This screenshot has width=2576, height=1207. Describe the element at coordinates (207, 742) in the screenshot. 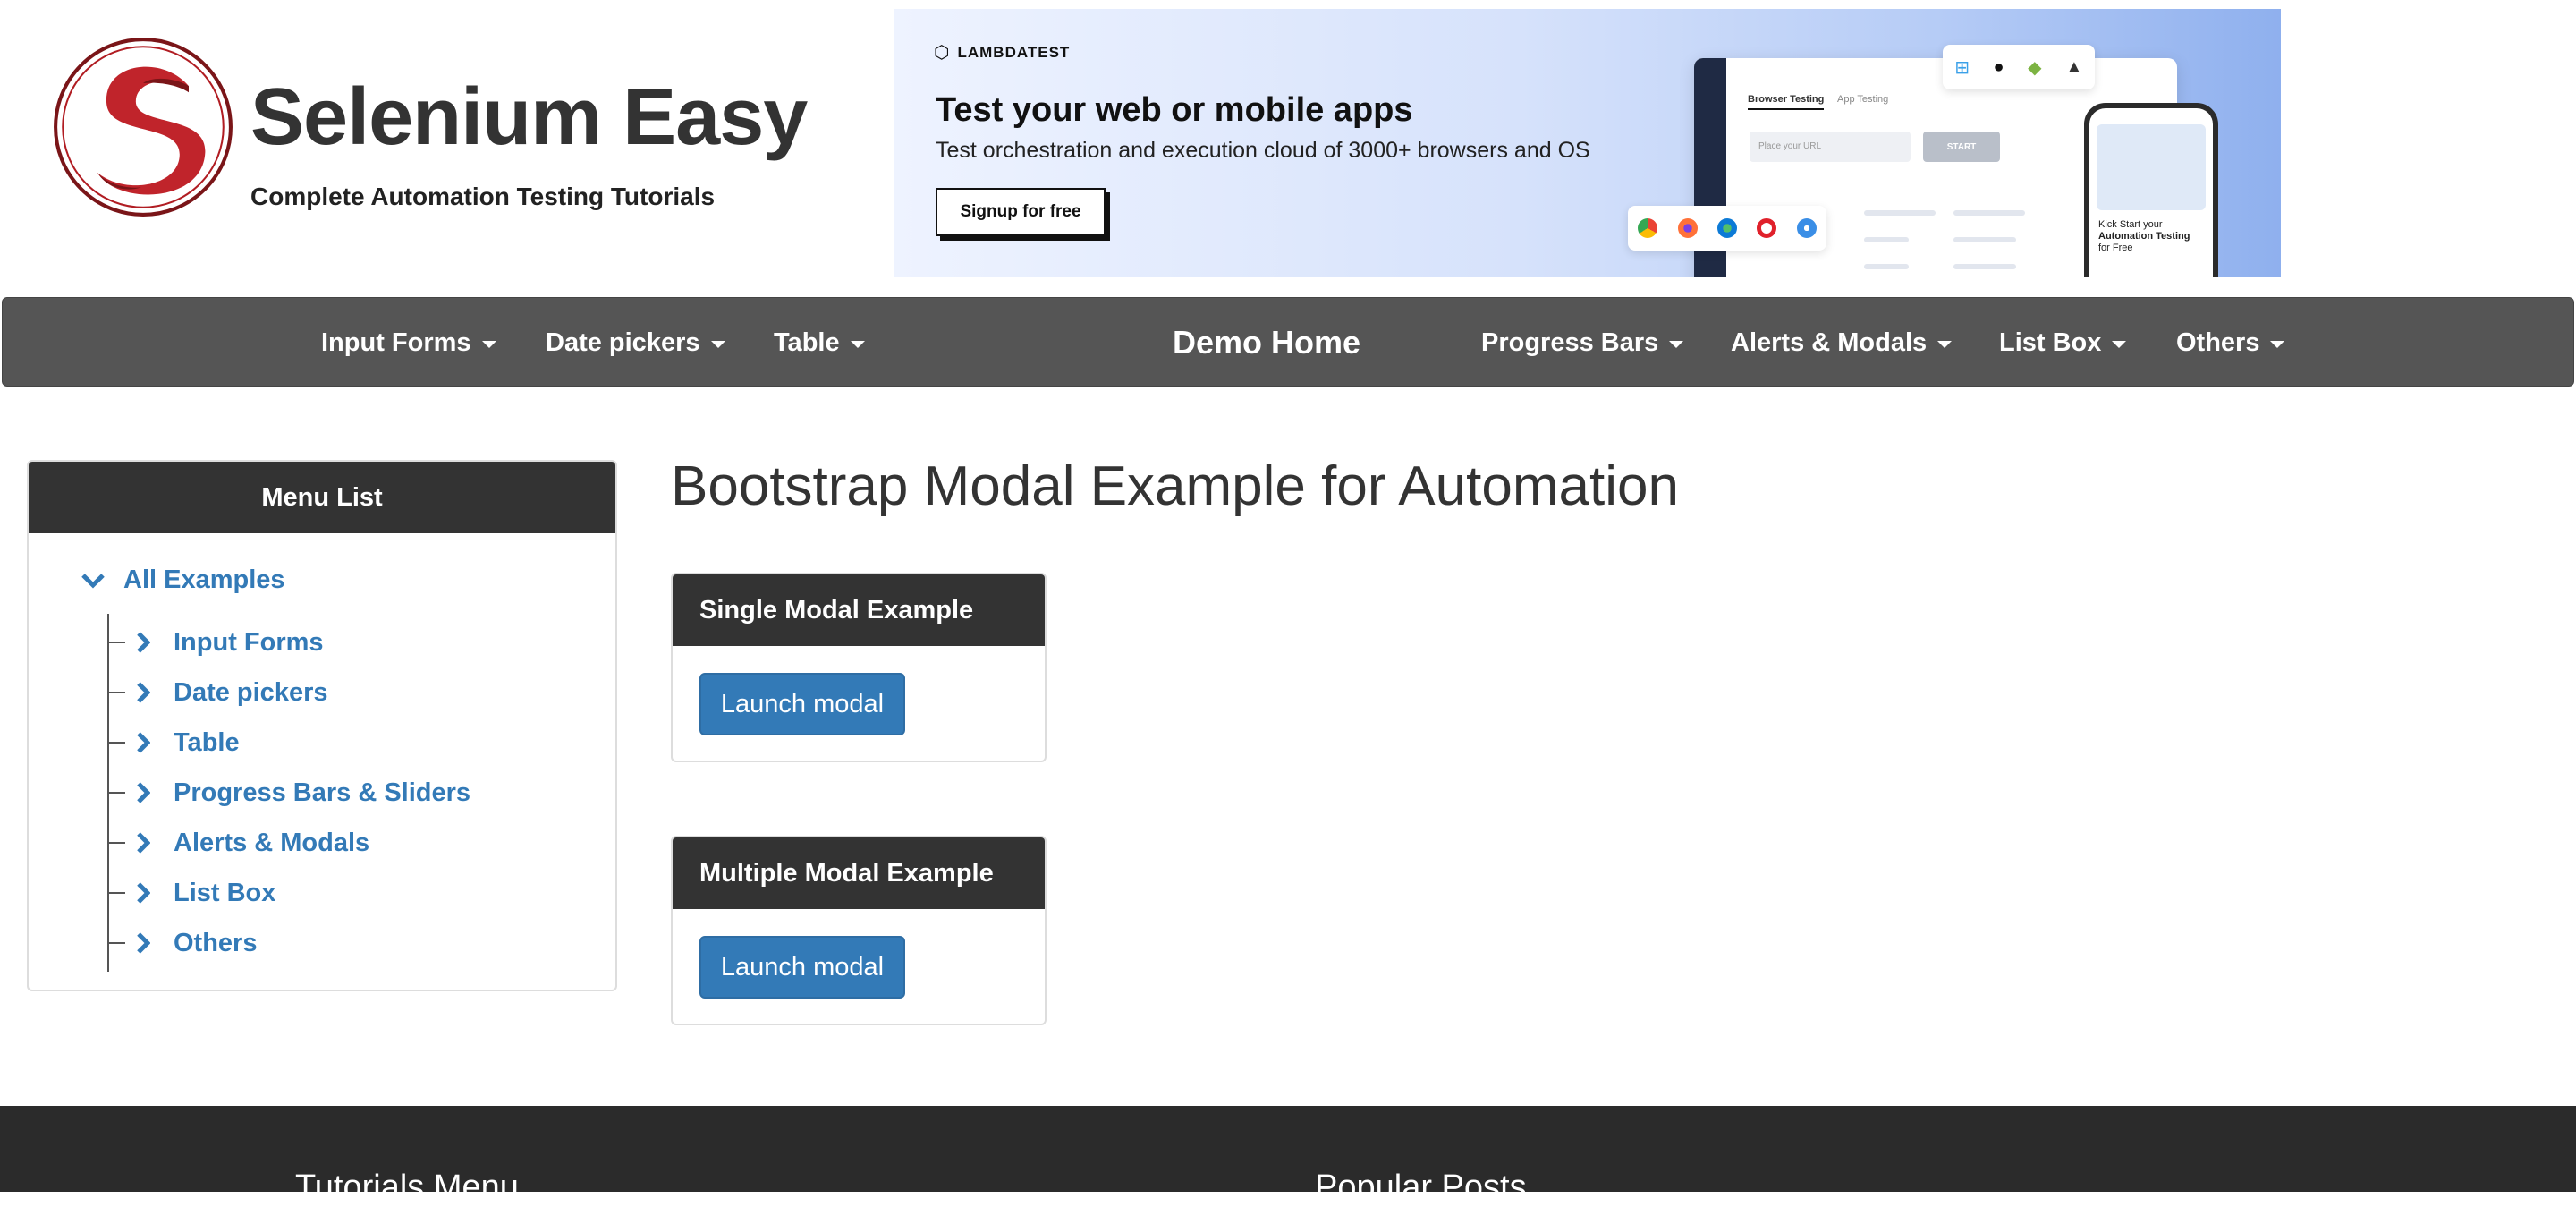

I see `tree-item-label: Table` at that location.